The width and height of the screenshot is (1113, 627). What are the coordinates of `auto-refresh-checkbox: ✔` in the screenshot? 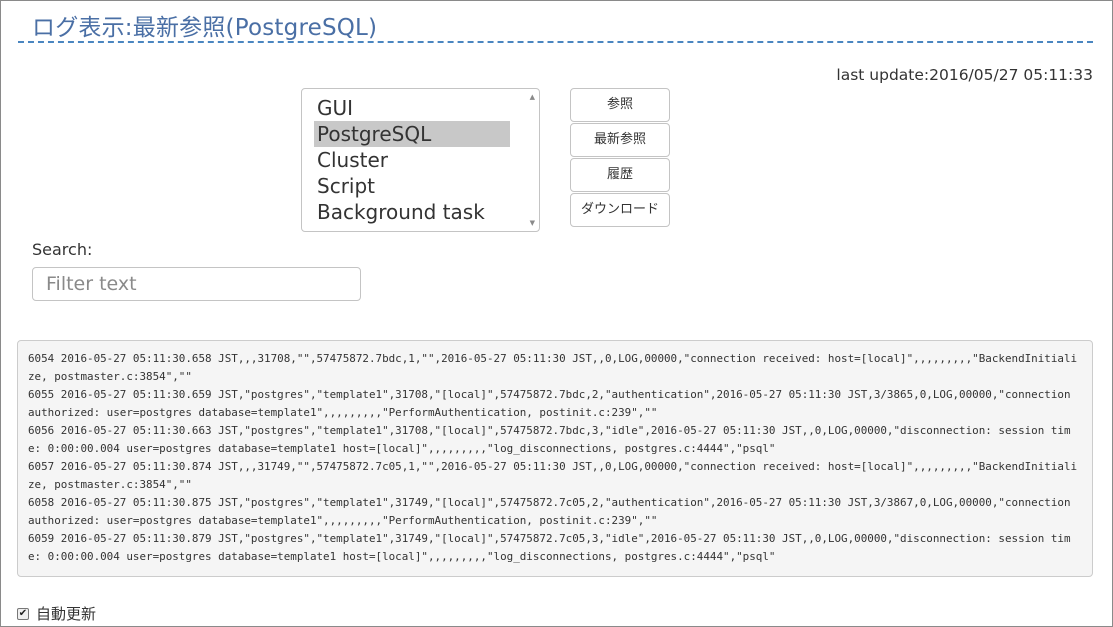 It's located at (23, 613).